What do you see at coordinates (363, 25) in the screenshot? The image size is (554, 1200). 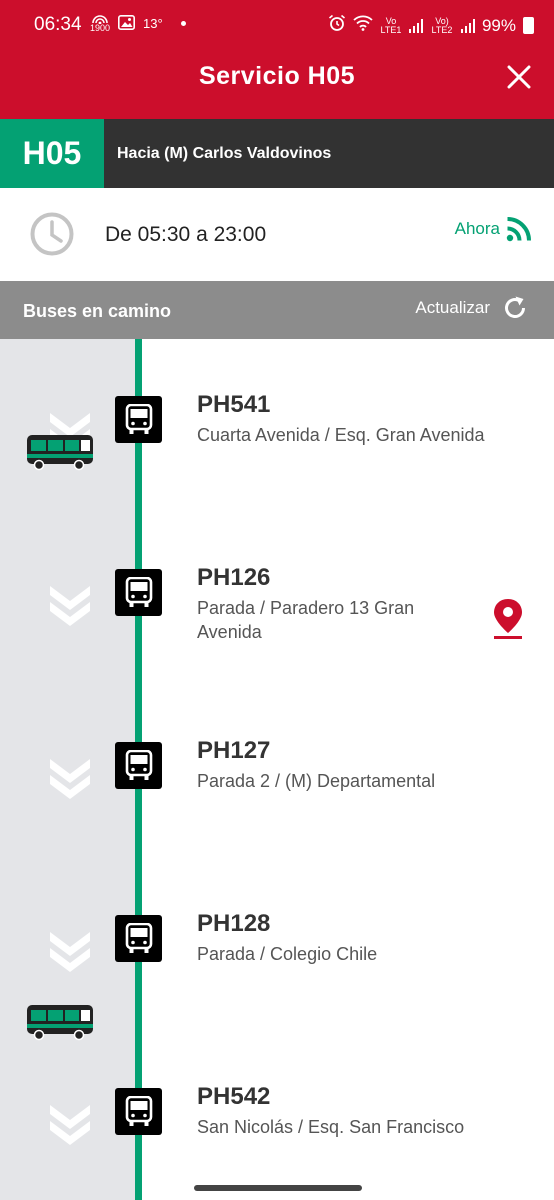 I see `wifi-icon` at bounding box center [363, 25].